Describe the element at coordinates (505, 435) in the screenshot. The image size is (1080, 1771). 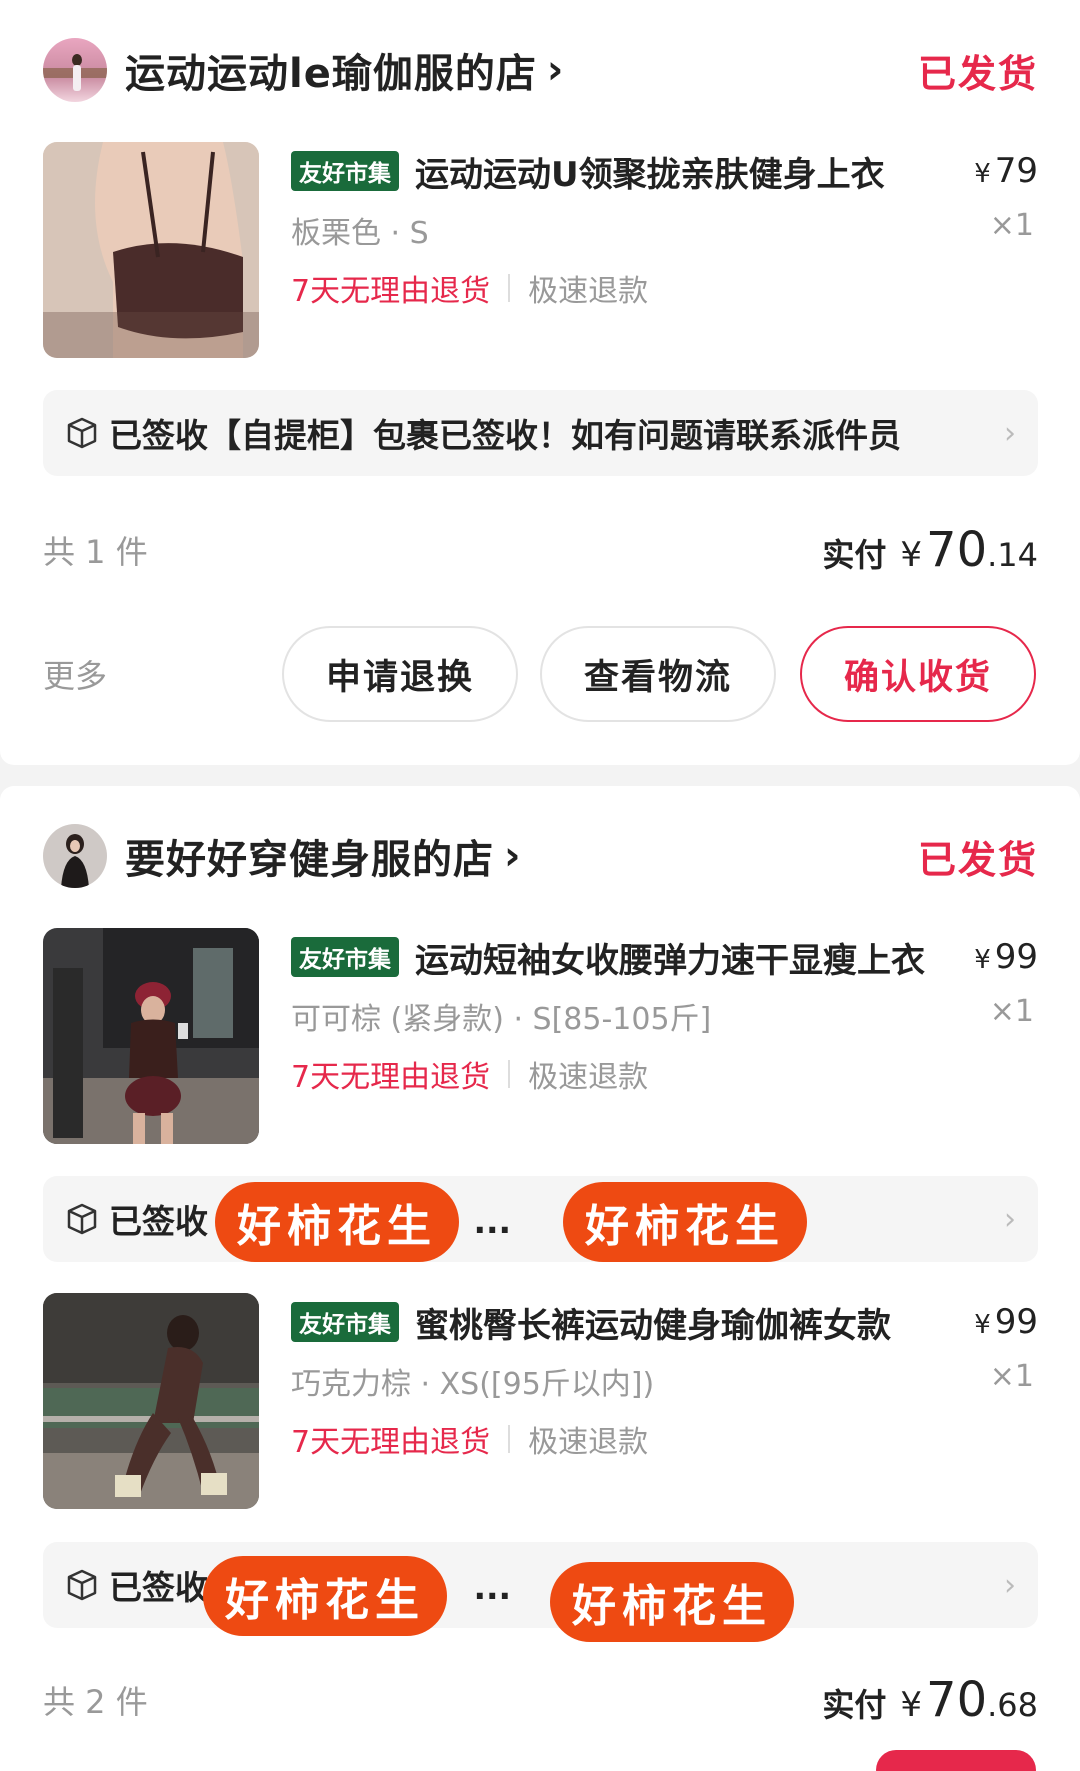
I see `logistics-text: 已签收【自提柜】包裹已签收！如有问题请联系派件员` at that location.